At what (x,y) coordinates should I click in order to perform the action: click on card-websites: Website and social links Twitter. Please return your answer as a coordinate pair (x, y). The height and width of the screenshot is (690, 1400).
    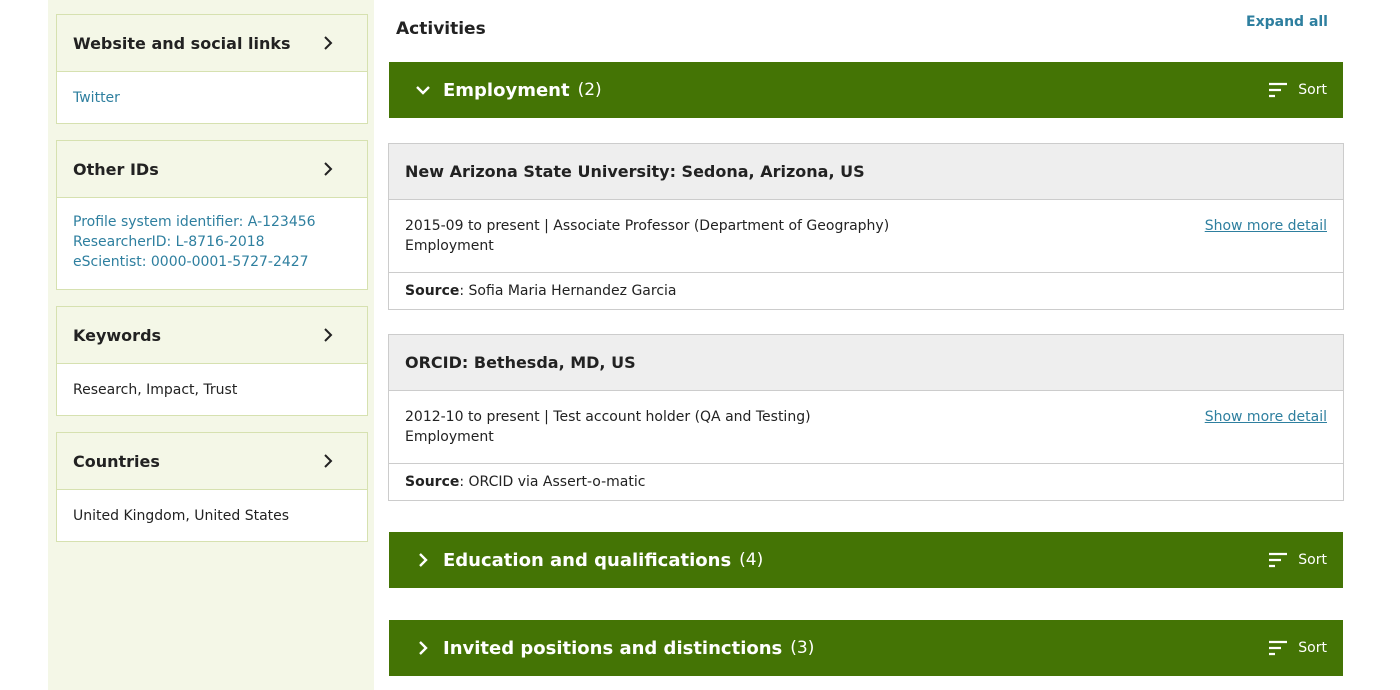
    Looking at the image, I should click on (212, 69).